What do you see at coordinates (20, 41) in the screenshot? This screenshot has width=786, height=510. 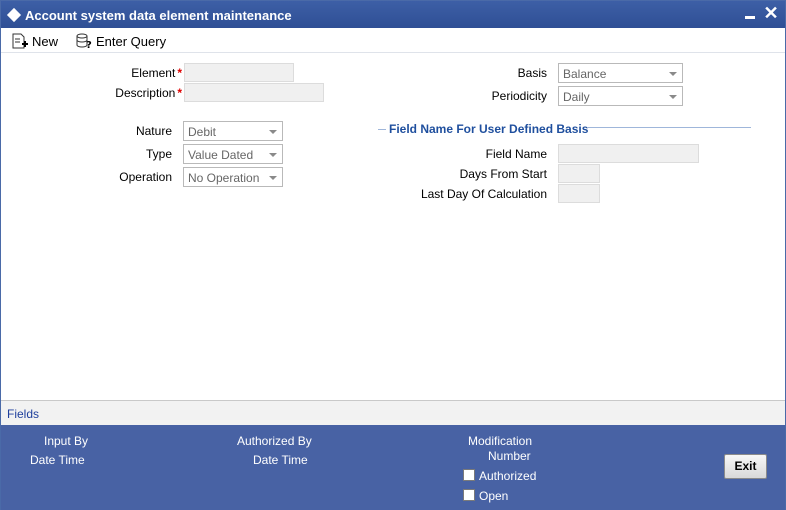 I see `new-document-icon` at bounding box center [20, 41].